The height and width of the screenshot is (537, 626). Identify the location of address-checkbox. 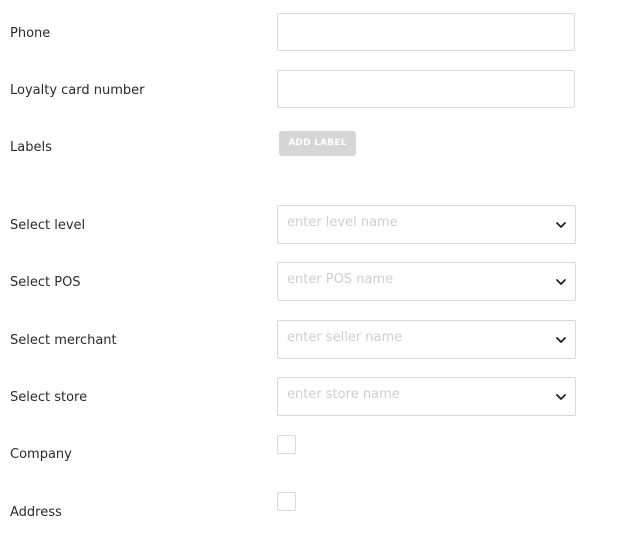
(286, 501).